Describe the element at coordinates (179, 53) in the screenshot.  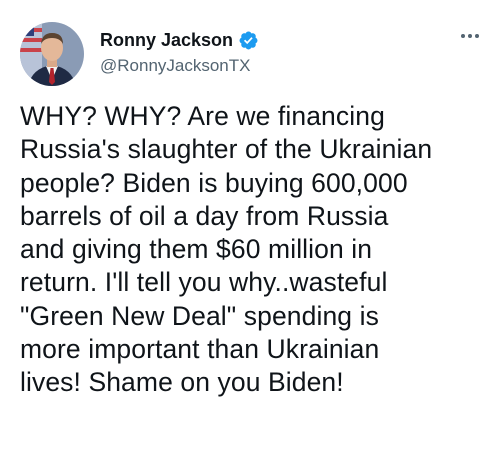
I see `tweet-header: Ronny Jackson @RonnyJacksonTX` at that location.